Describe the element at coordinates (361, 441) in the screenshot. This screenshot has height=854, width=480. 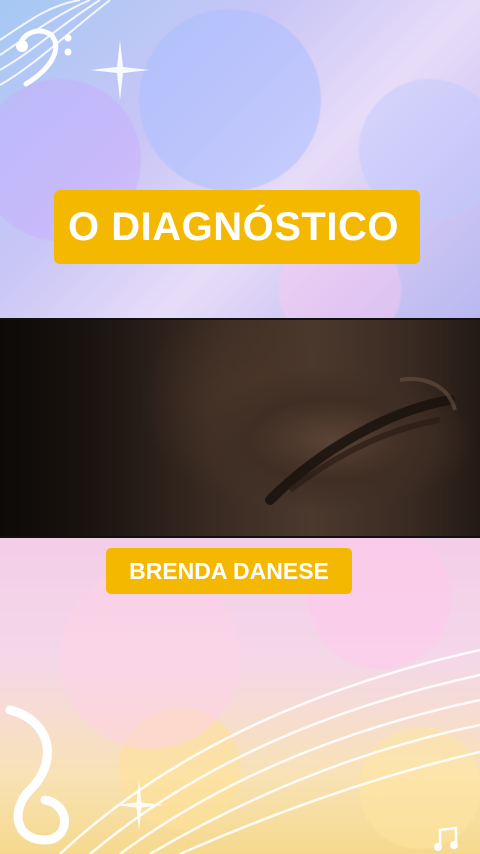
I see `eyelash-detail` at that location.